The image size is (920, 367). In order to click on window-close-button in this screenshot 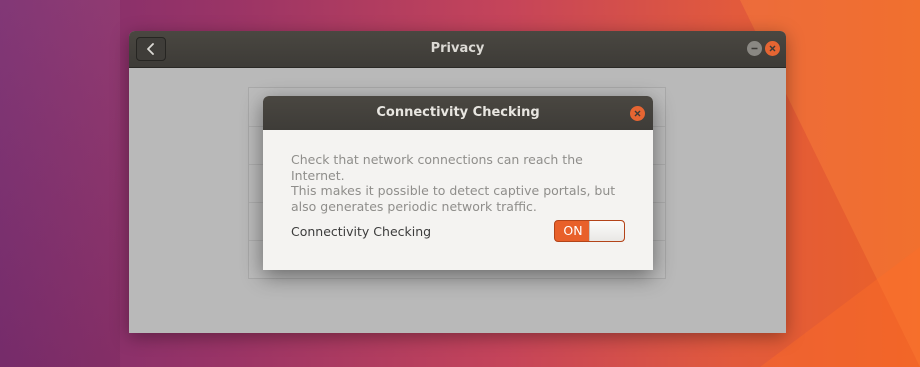, I will do `click(772, 48)`.